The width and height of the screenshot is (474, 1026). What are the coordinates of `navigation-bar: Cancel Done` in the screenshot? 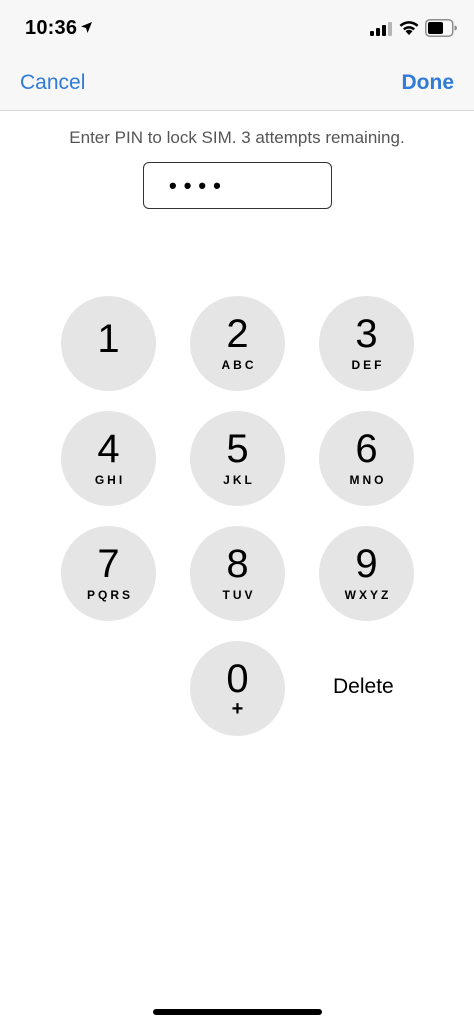 It's located at (237, 83).